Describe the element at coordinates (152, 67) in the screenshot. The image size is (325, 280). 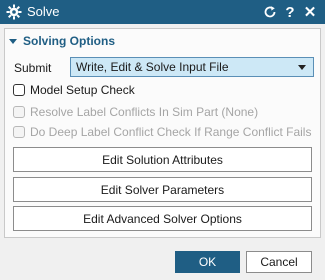
I see `submit-dropdown-value: Write, Edit & Solve Input File` at that location.